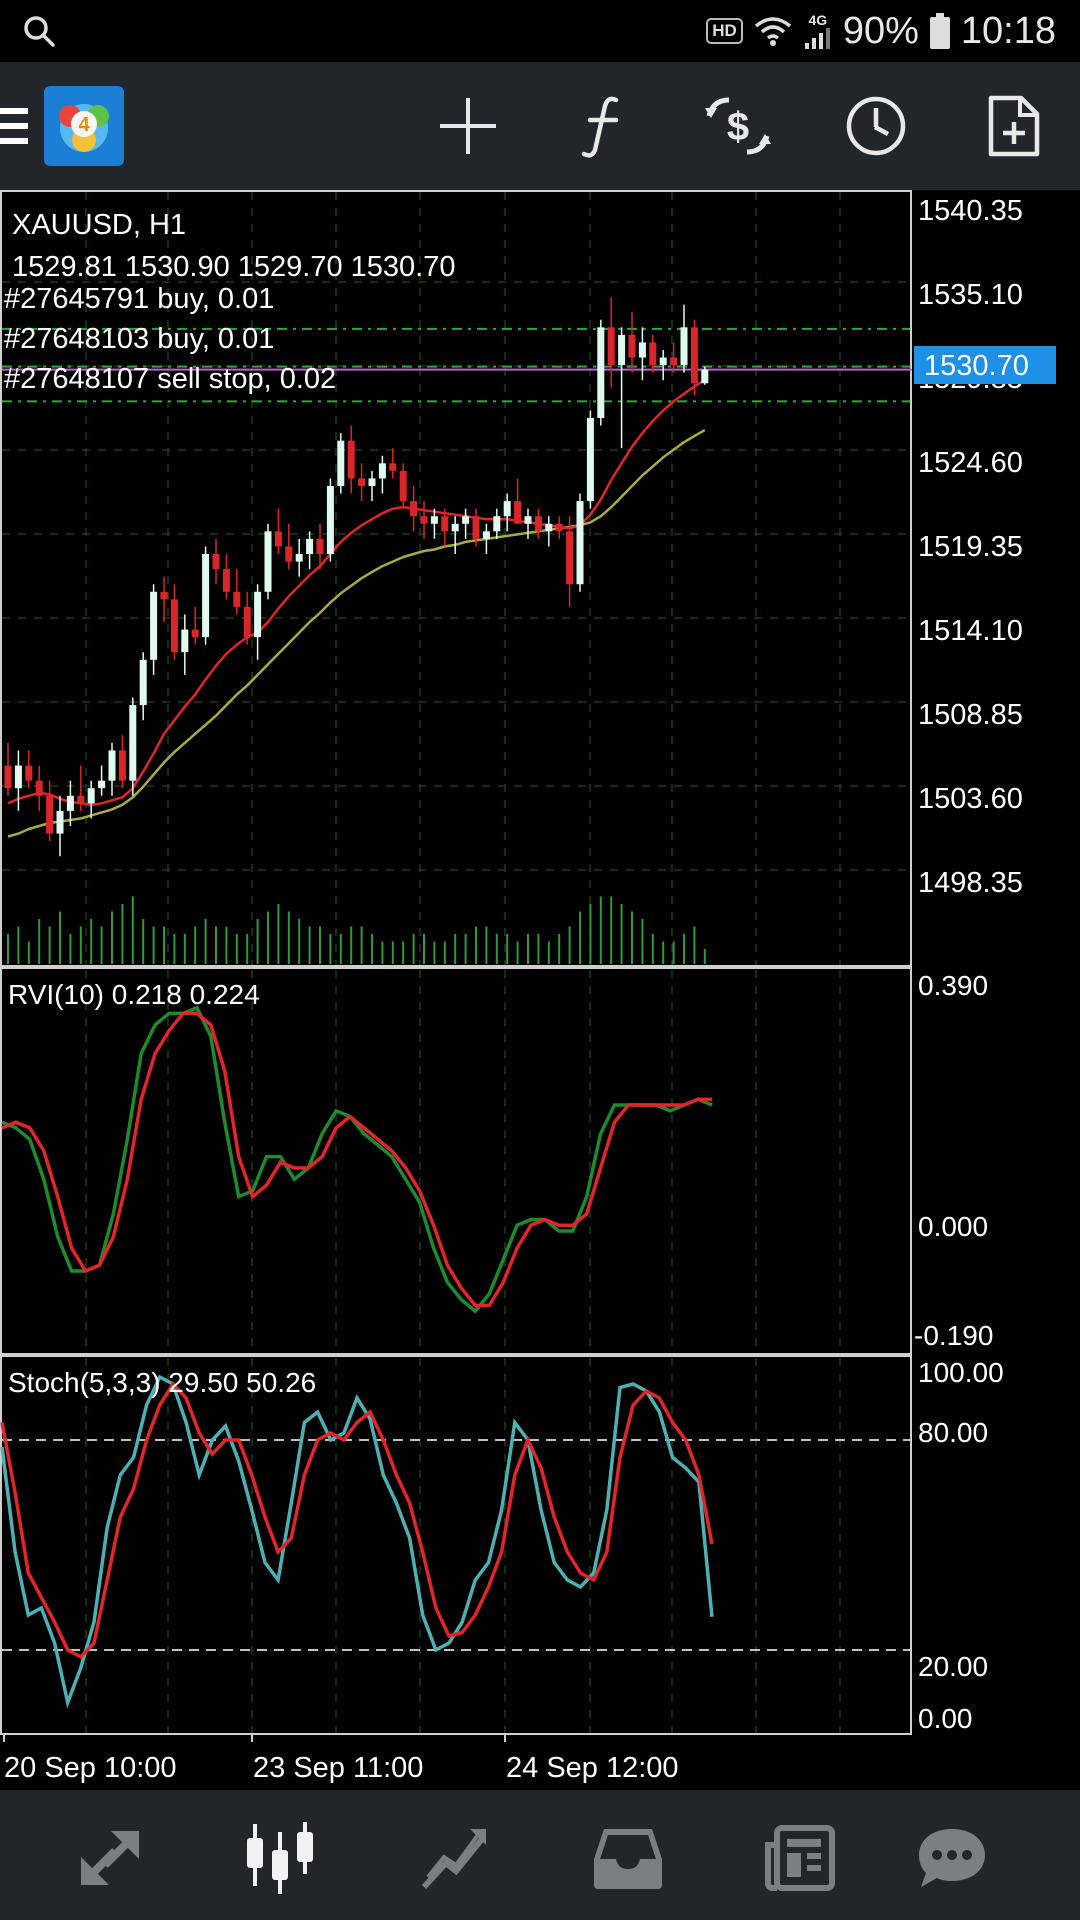  I want to click on price-tick: 1498.35, so click(970, 883).